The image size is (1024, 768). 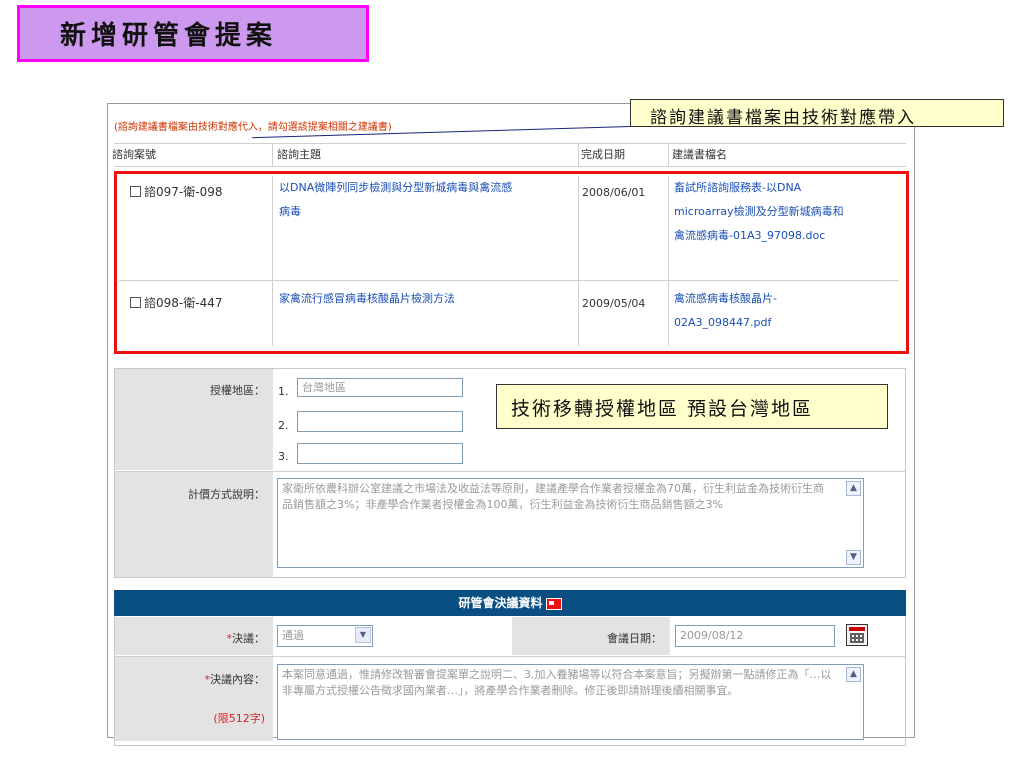 What do you see at coordinates (634, 638) in the screenshot?
I see `meeting-date-label: 會議日期：` at bounding box center [634, 638].